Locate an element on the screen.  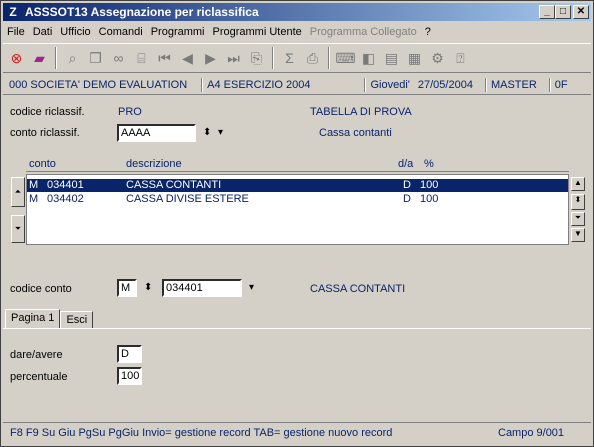
eraser-icon: ◧ is located at coordinates (368, 58).